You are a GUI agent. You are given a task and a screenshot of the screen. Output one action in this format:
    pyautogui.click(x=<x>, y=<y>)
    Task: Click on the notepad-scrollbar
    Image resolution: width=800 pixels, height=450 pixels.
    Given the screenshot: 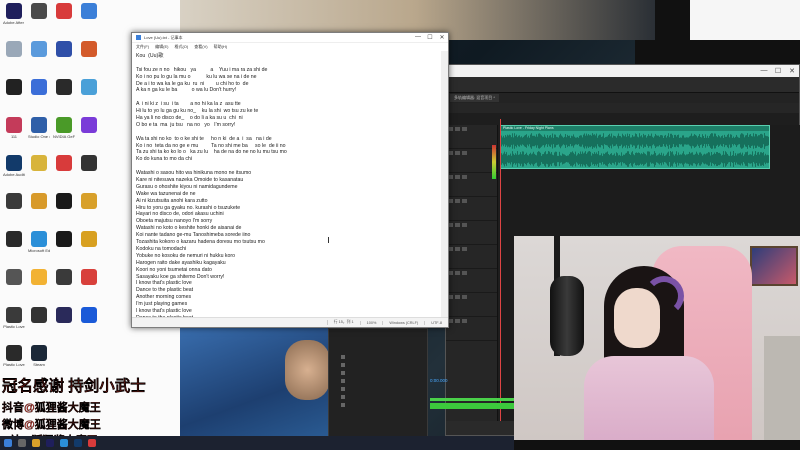 What is the action you would take?
    pyautogui.click(x=444, y=184)
    